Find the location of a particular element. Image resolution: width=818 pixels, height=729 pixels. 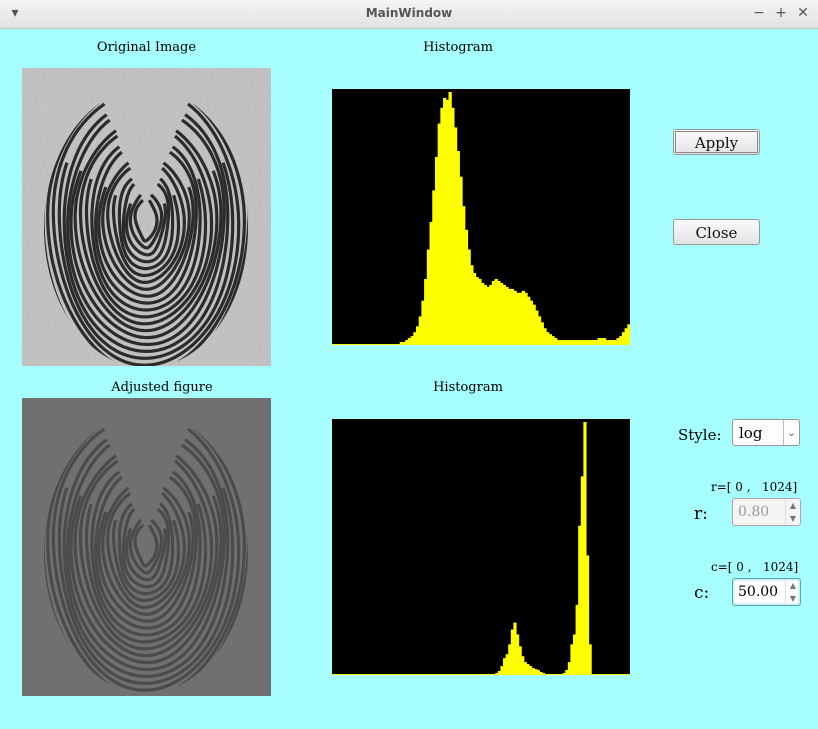

r-decrement-icon: ▼ is located at coordinates (792, 518).